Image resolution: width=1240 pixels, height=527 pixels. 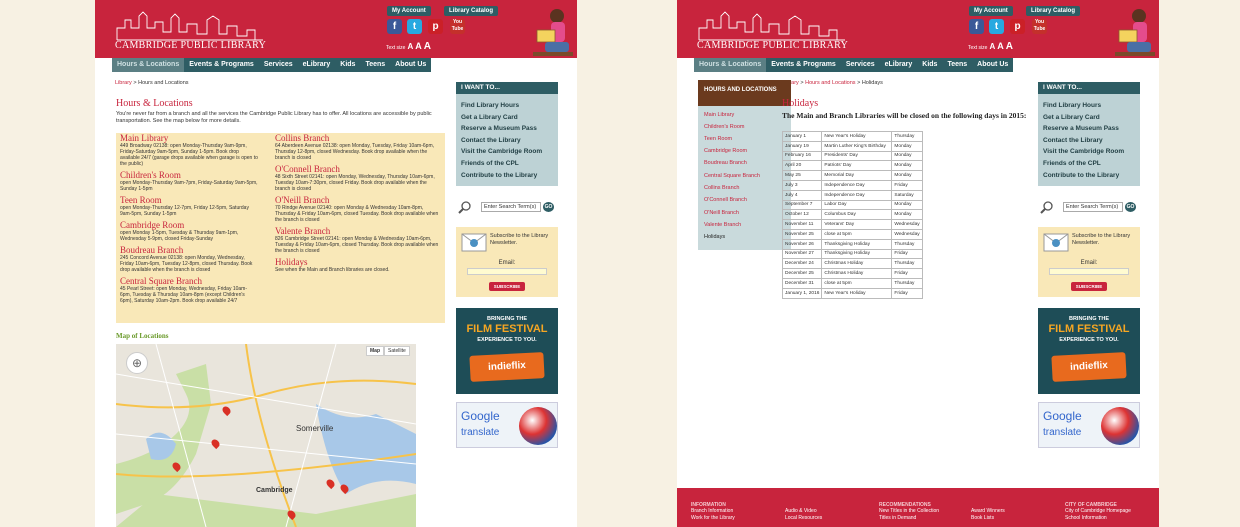 I want to click on footer-link: Work for the Library, so click(x=713, y=518).